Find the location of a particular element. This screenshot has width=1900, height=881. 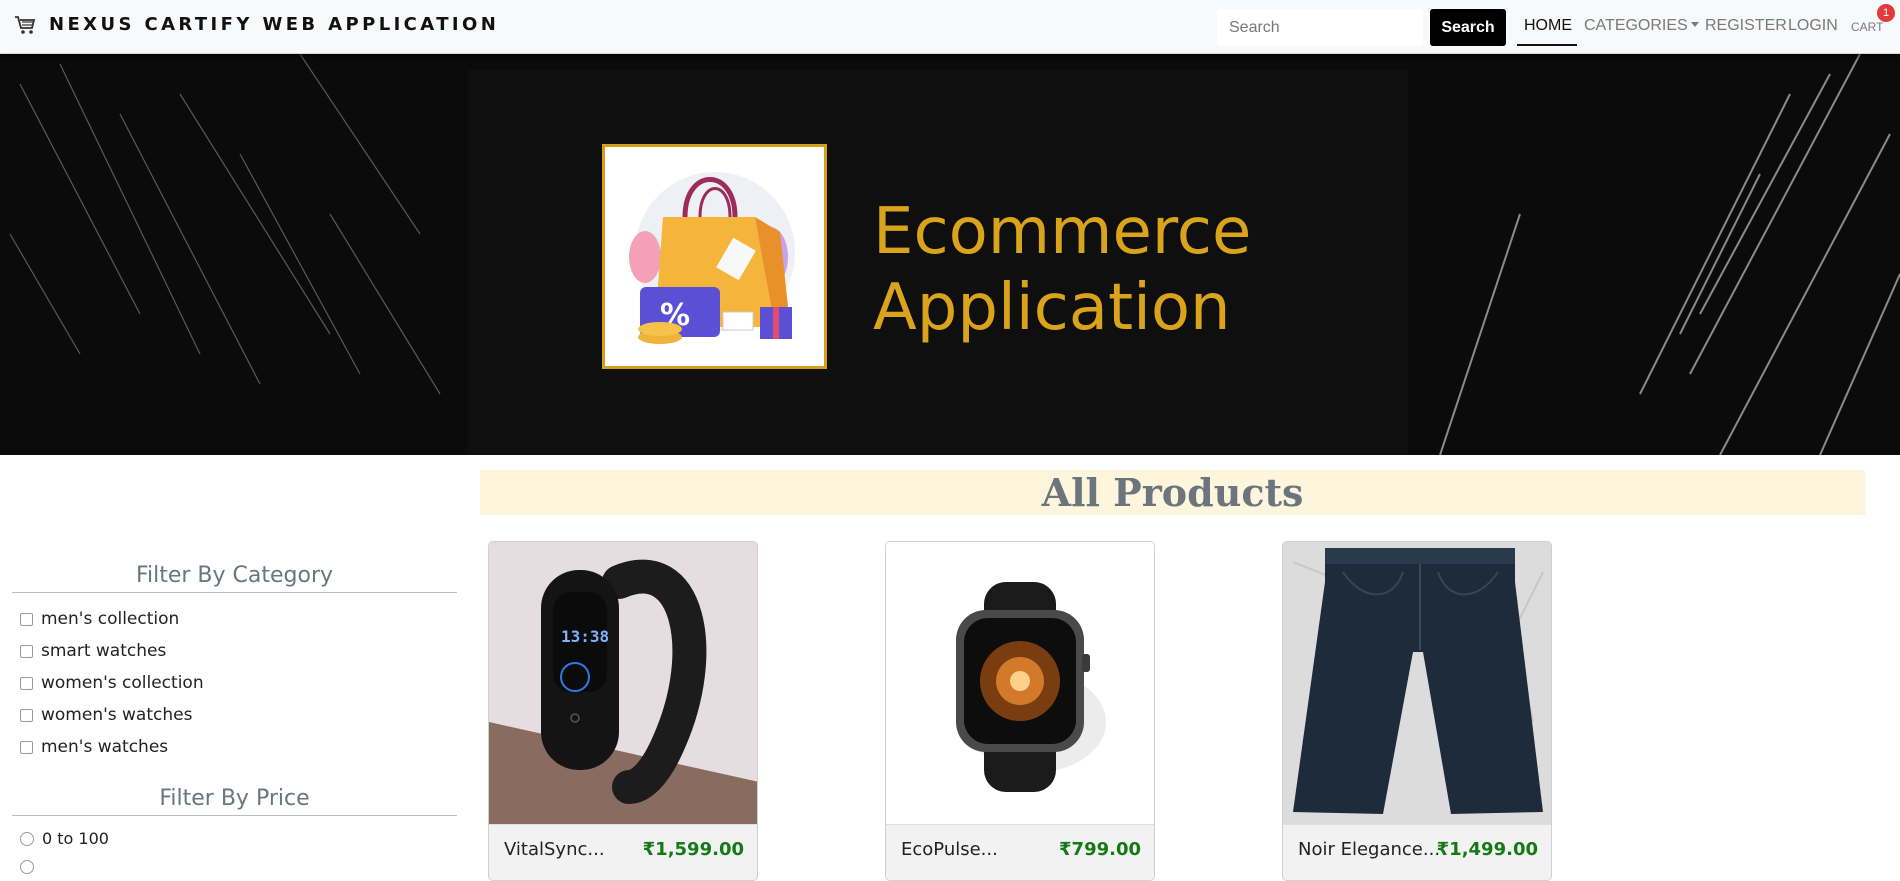

product-card: 13:38 VitalSync... ₹1,599.00 is located at coordinates (623, 711).